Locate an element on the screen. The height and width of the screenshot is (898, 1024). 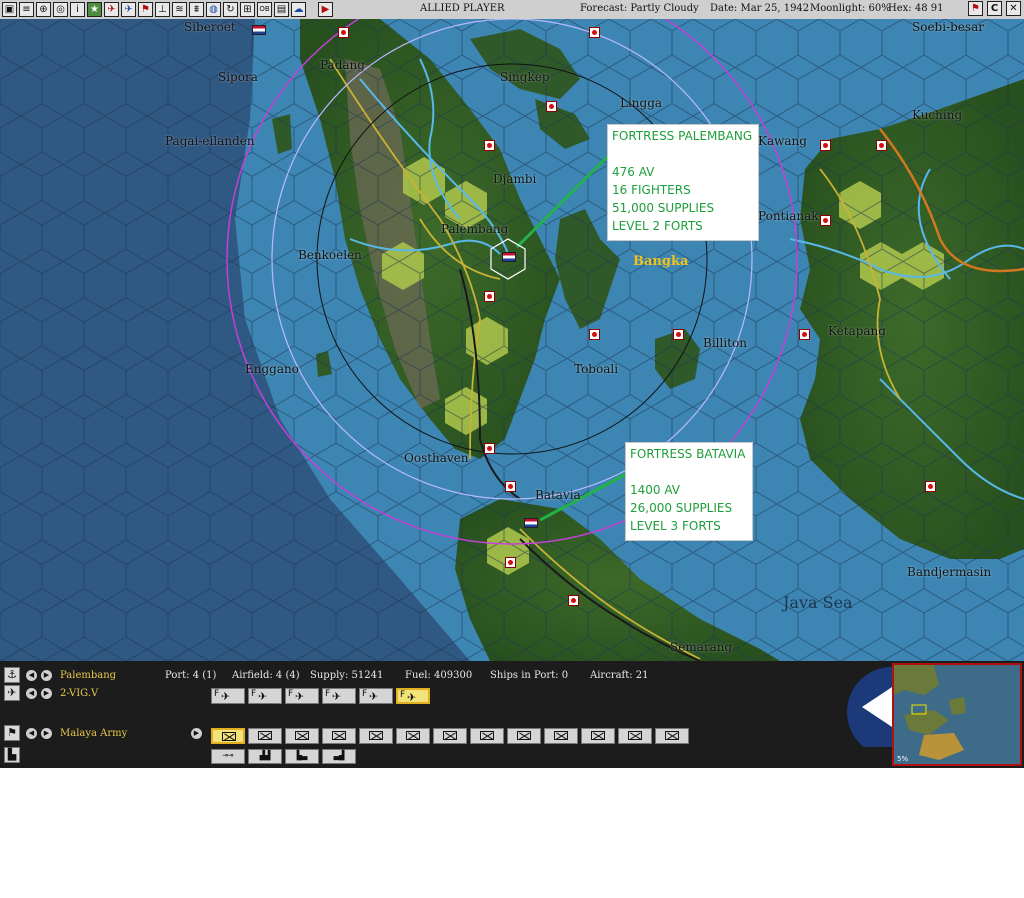
place-label: Pontianak is located at coordinates (788, 216).